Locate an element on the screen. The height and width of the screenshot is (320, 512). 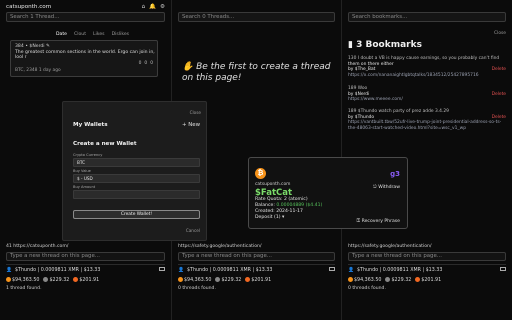
rate-quota: Rate Quota: 2 (atomic) is located at coordinates (281, 199).